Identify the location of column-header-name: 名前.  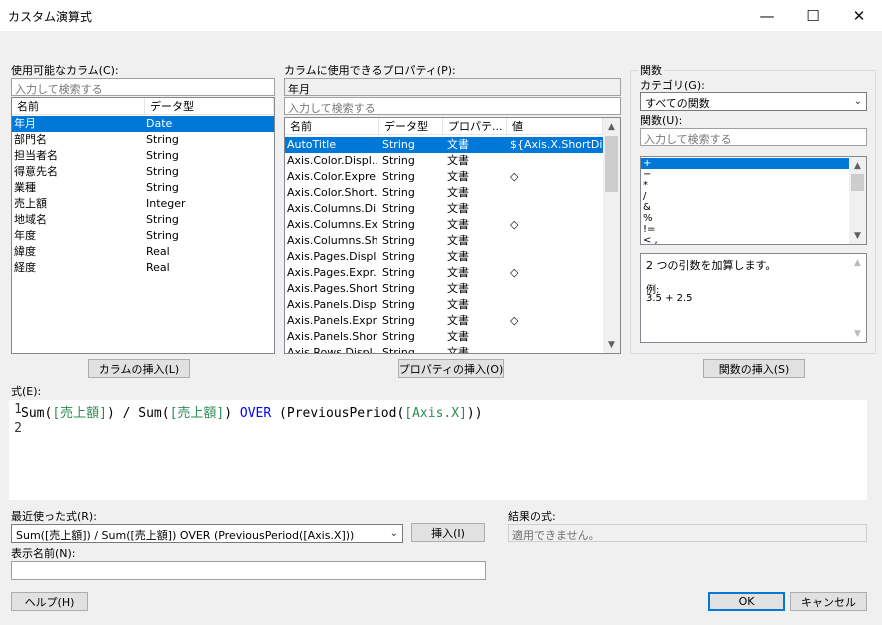
(78, 106).